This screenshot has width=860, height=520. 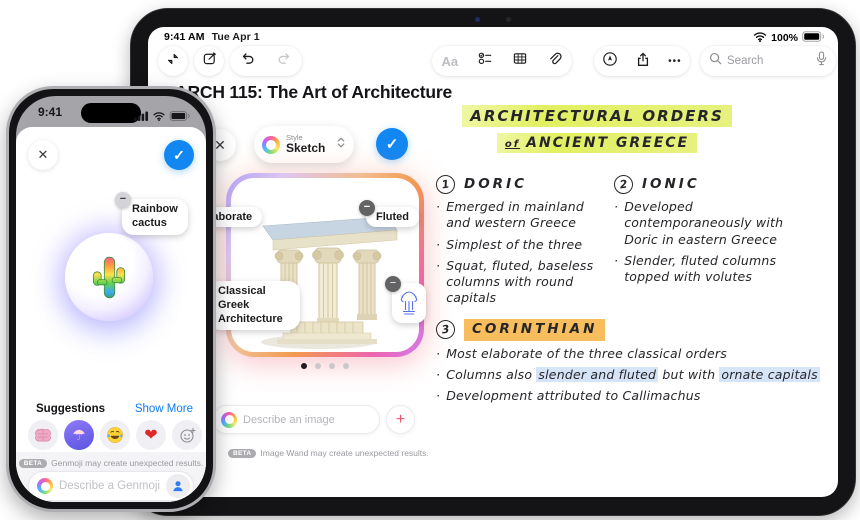 I want to click on suggestion-chip-classical-greek: Classical Greek Architecture, so click(x=254, y=306).